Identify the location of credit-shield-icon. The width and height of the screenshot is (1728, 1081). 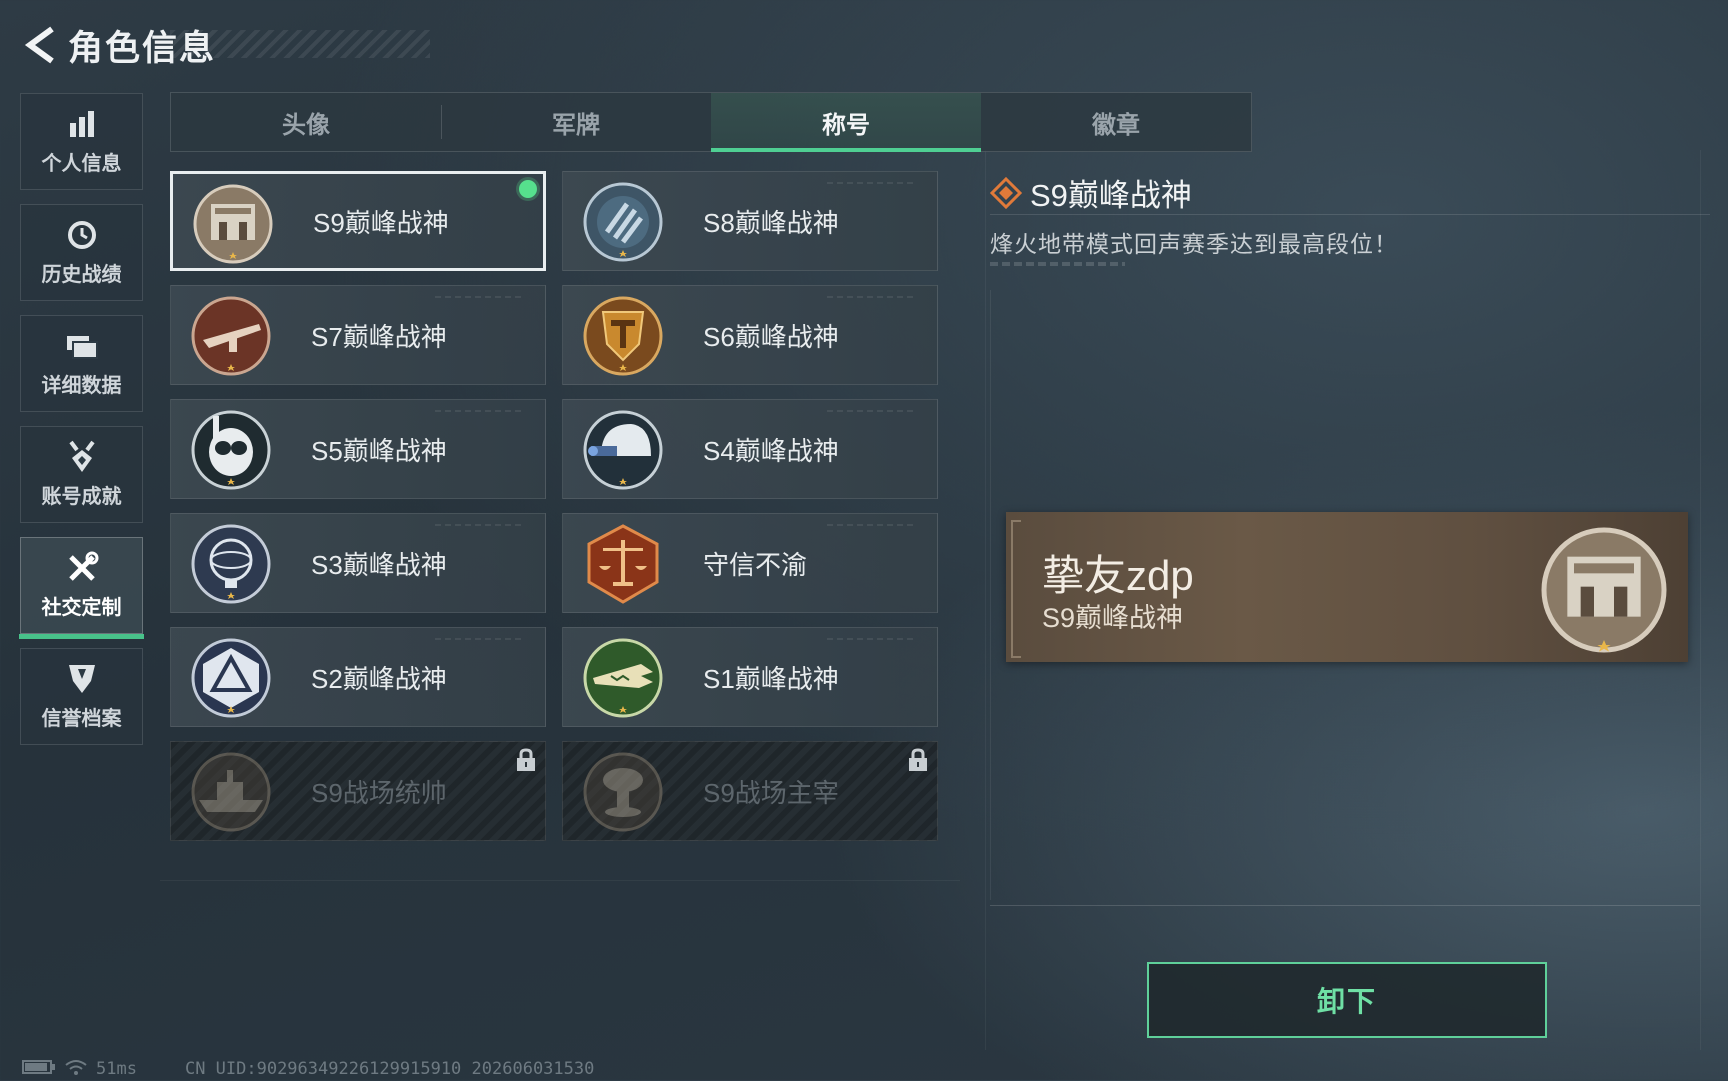
(82, 679).